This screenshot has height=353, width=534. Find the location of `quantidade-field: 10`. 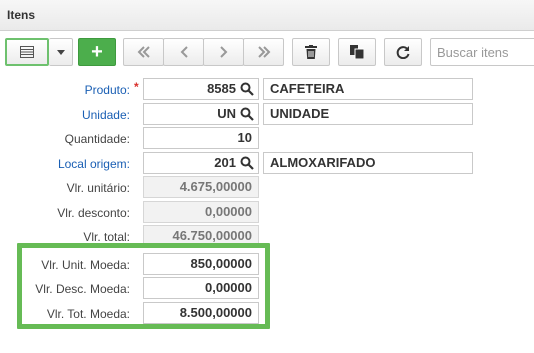

quantidade-field: 10 is located at coordinates (201, 138).